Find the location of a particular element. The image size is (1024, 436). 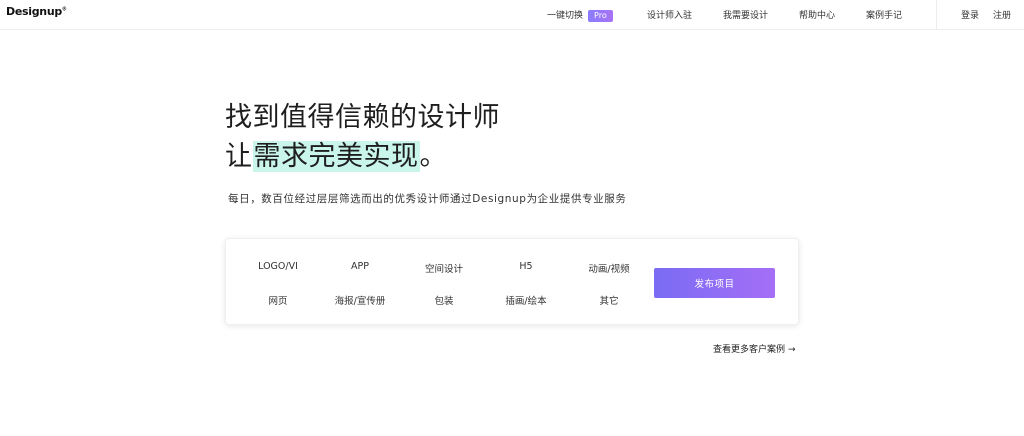

register-link: 注册 is located at coordinates (1002, 14).